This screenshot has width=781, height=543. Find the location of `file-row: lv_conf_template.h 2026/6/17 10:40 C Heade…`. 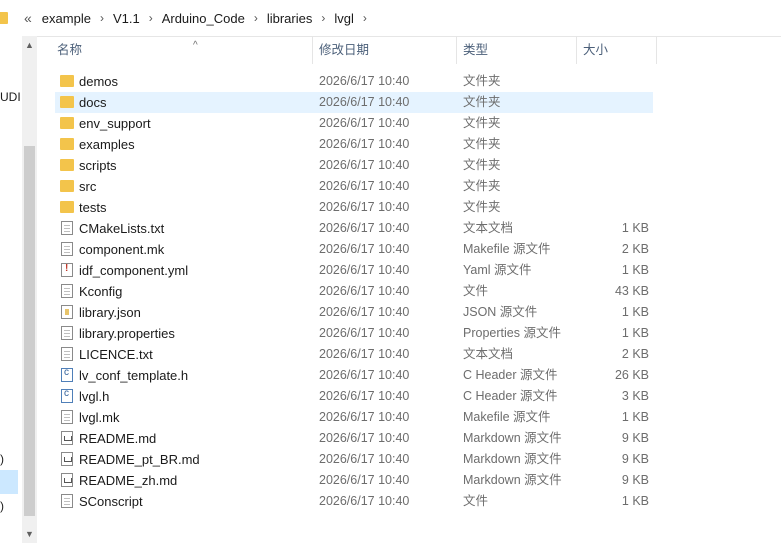

file-row: lv_conf_template.h 2026/6/17 10:40 C Heade… is located at coordinates (354, 375).